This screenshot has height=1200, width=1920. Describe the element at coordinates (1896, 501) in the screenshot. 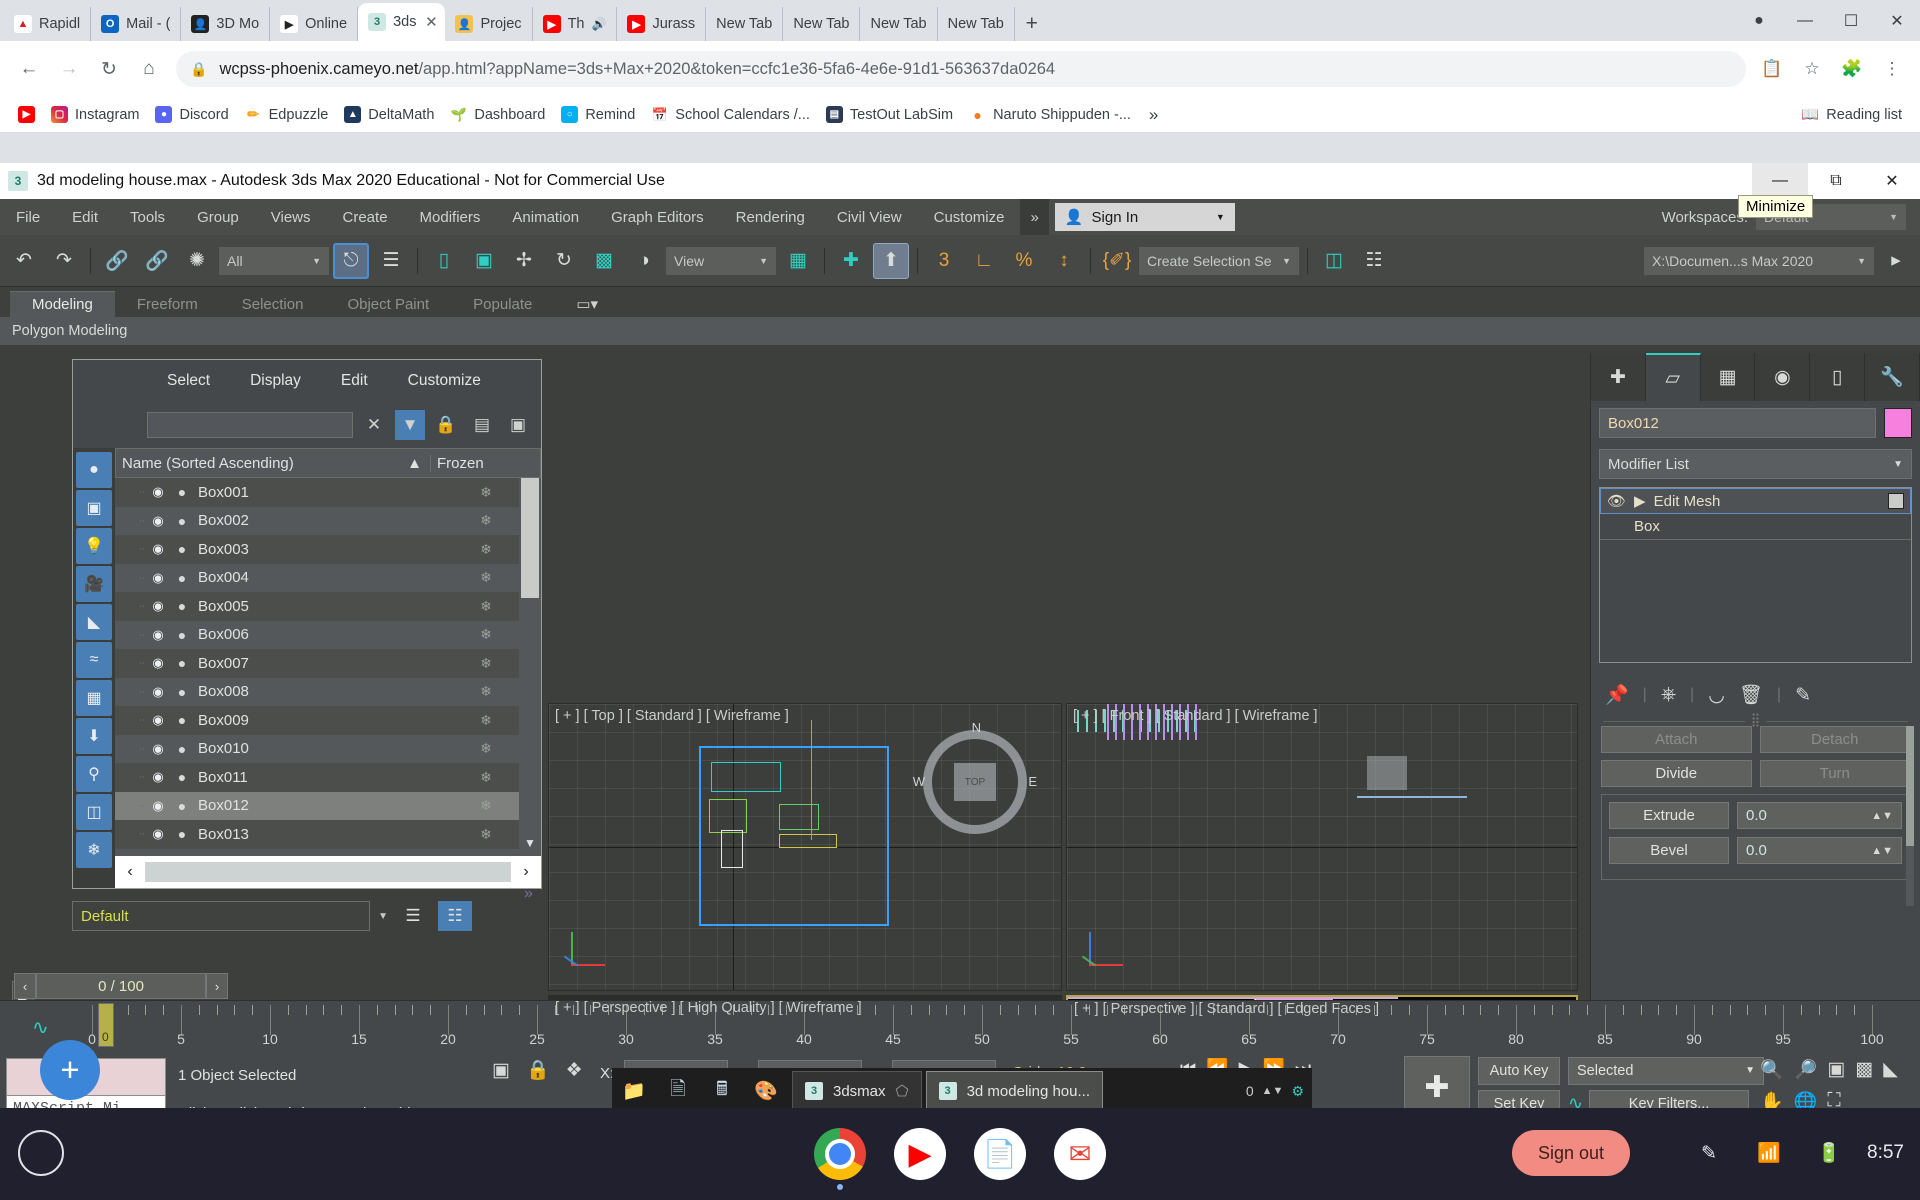

I see `modifier-toggle-box` at that location.